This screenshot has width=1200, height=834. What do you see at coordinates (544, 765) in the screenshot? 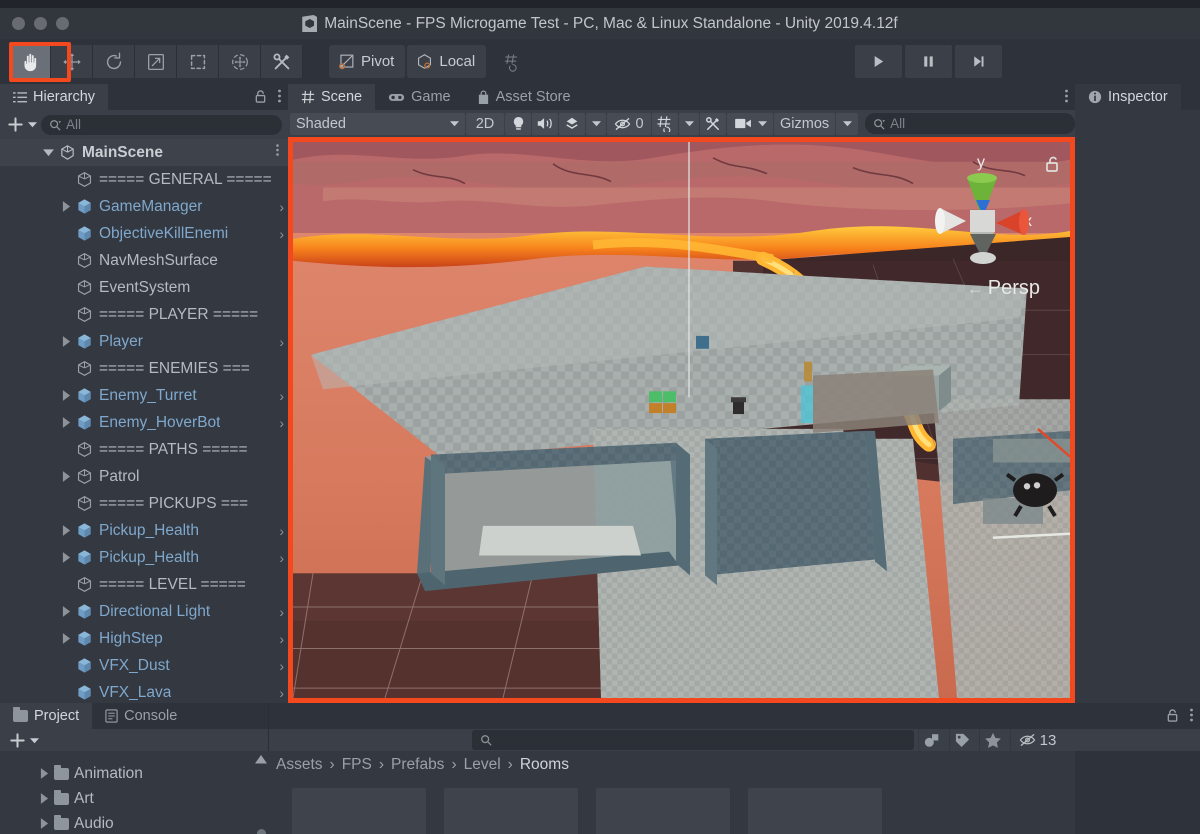
I see `breadcrumb-item: Rooms` at bounding box center [544, 765].